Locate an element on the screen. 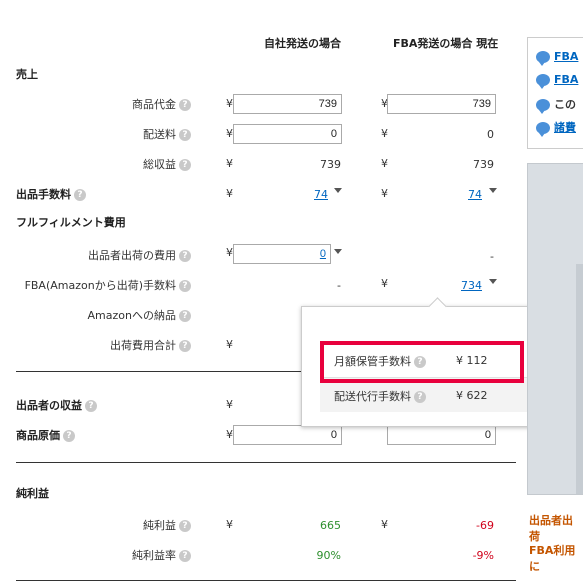 The image size is (583, 585). row-net-profit-label: 純利益? is located at coordinates (167, 525).